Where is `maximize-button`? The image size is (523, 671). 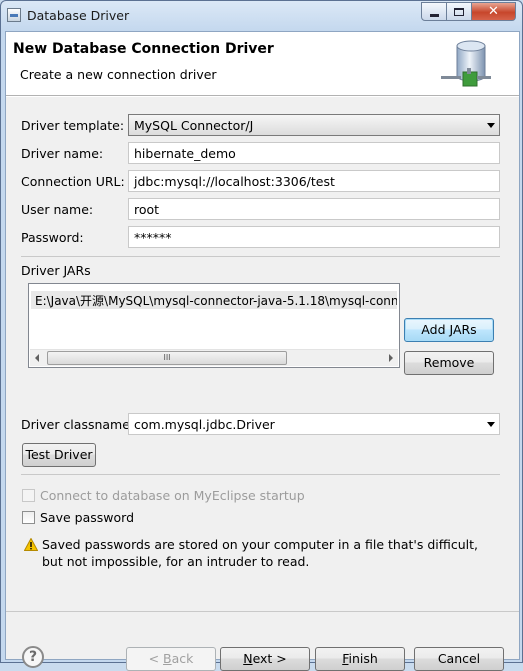 maximize-button is located at coordinates (459, 11).